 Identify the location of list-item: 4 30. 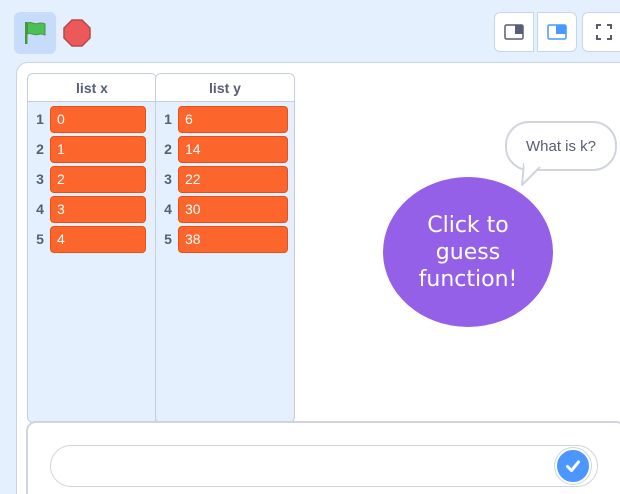
(225, 209).